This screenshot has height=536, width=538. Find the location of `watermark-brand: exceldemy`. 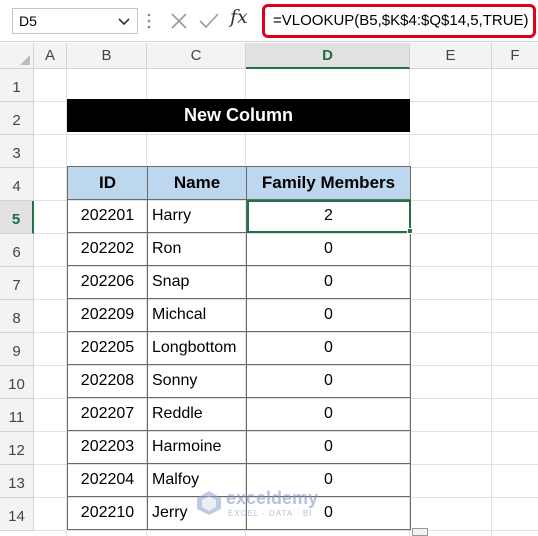

watermark-brand: exceldemy is located at coordinates (272, 498).